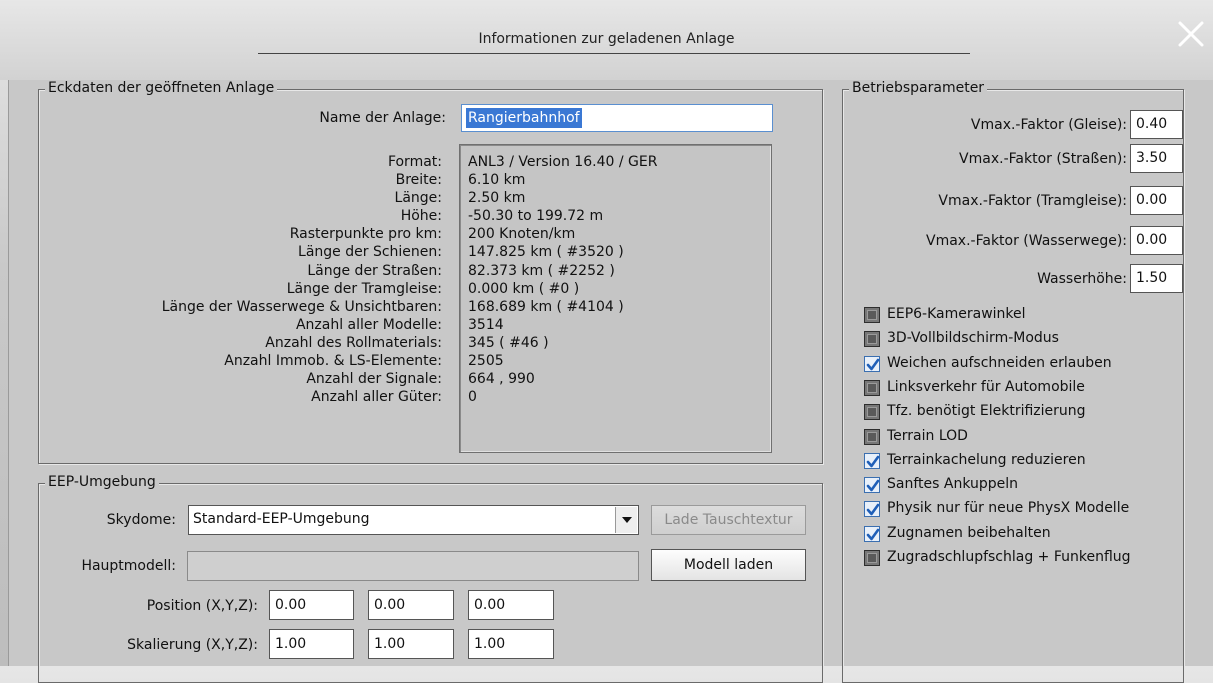 The image size is (1213, 683). Describe the element at coordinates (973, 338) in the screenshot. I see `checkbox-label: 3D-Vollbildschirm-Modus` at that location.